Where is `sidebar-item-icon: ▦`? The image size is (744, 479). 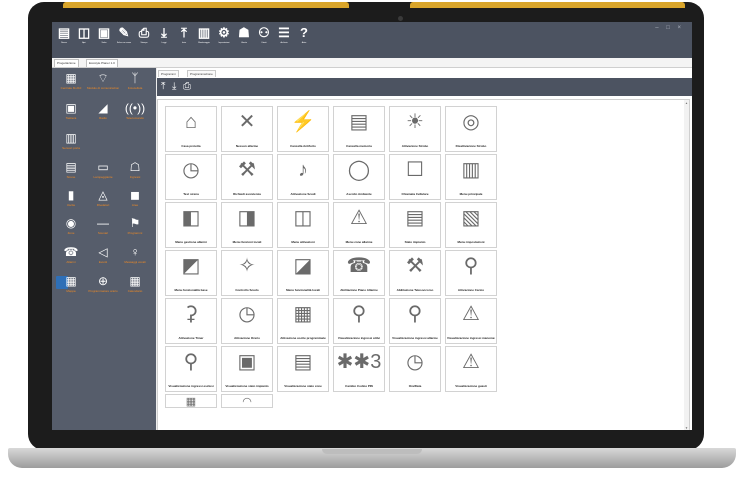
sidebar-item-icon: ▦ is located at coordinates (71, 281).